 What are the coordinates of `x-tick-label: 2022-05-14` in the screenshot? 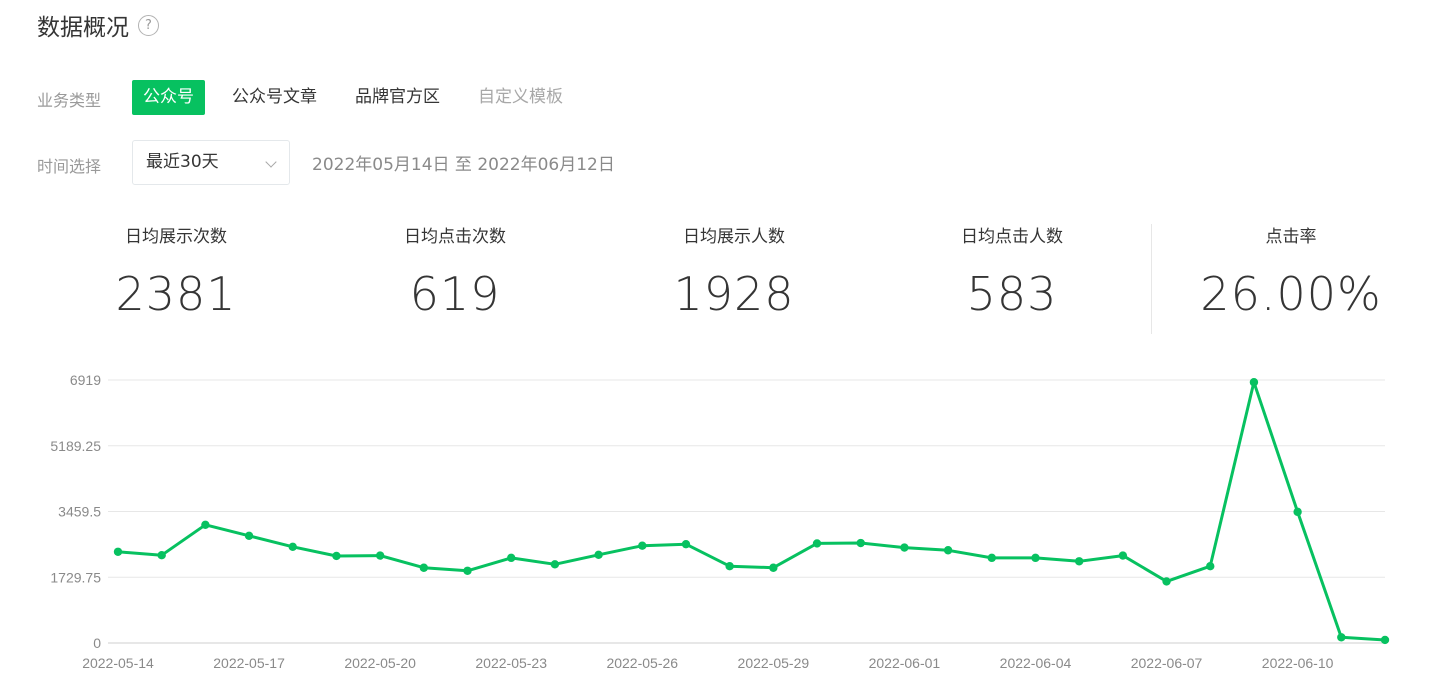 It's located at (118, 663).